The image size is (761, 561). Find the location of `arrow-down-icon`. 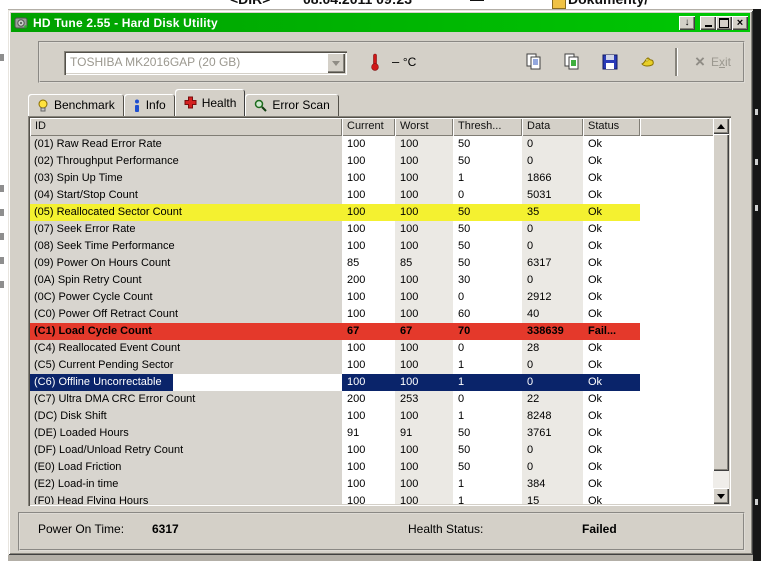

arrow-down-icon is located at coordinates (721, 496).